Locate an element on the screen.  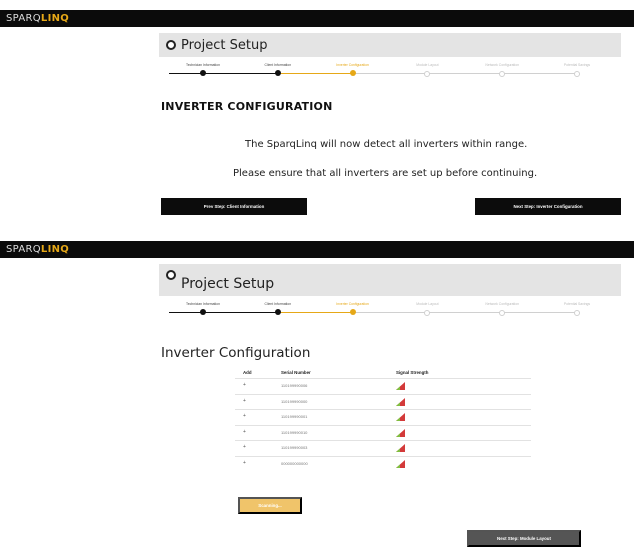
section-title: INVERTER CONFIGURATION is located at coordinates (247, 106).